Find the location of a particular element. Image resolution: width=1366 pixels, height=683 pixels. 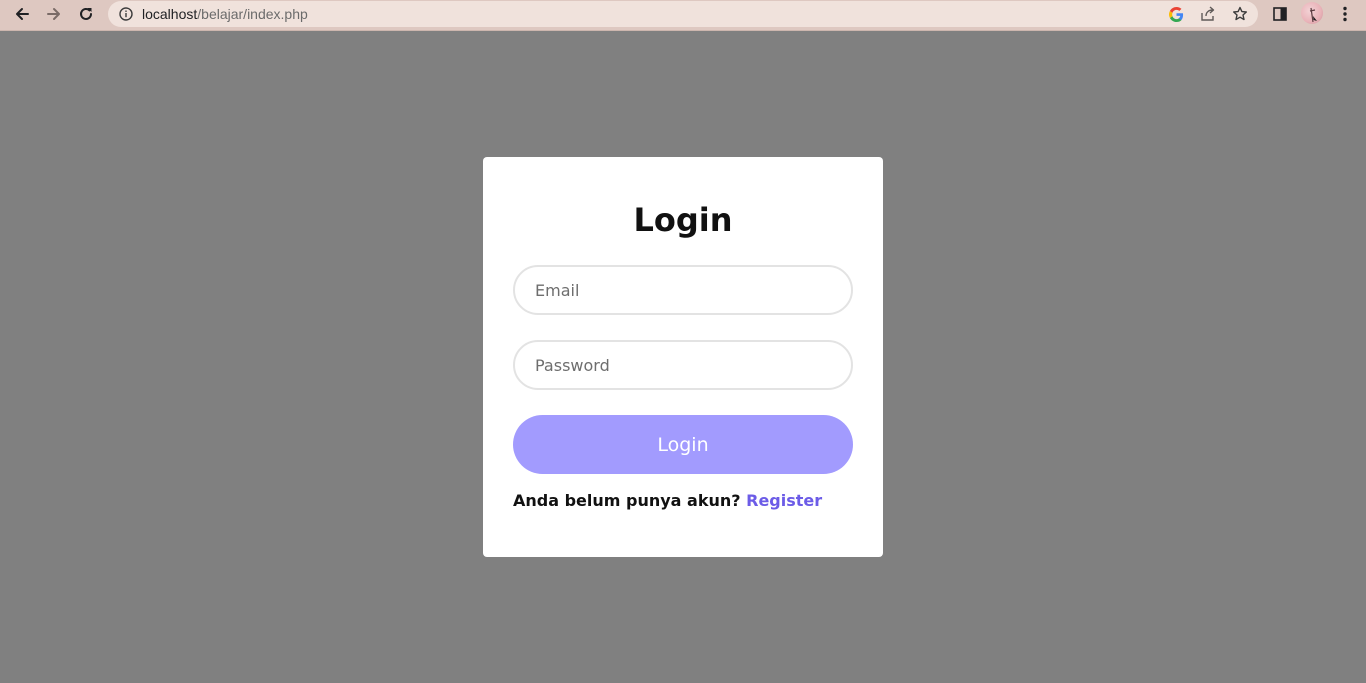

info-icon is located at coordinates (126, 14).